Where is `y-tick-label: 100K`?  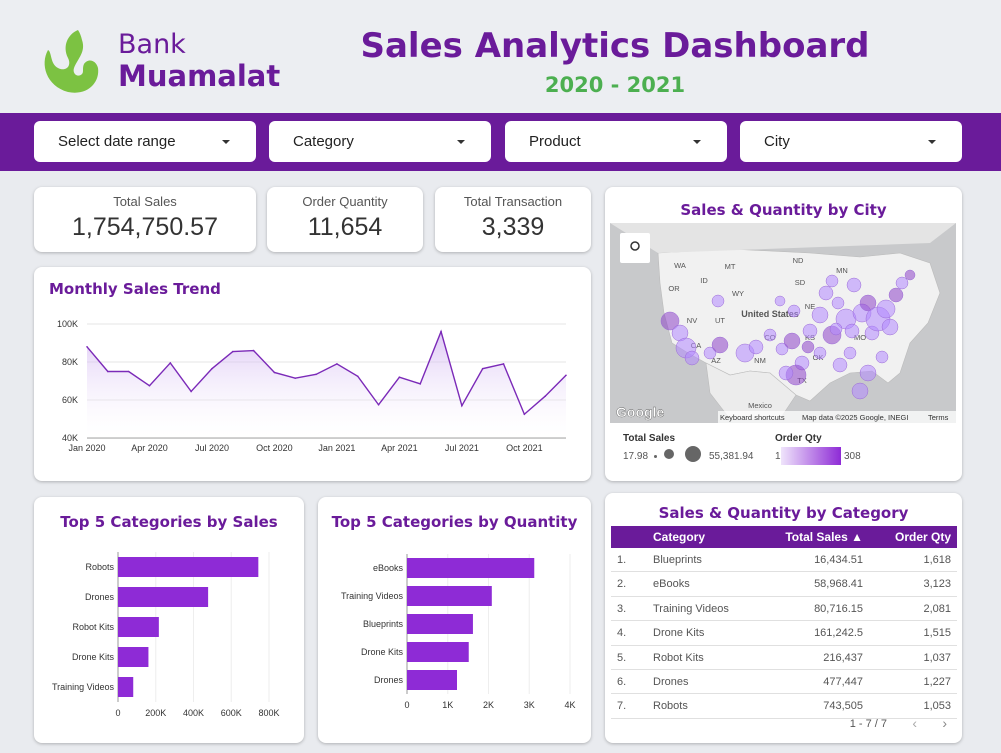 y-tick-label: 100K is located at coordinates (67, 324).